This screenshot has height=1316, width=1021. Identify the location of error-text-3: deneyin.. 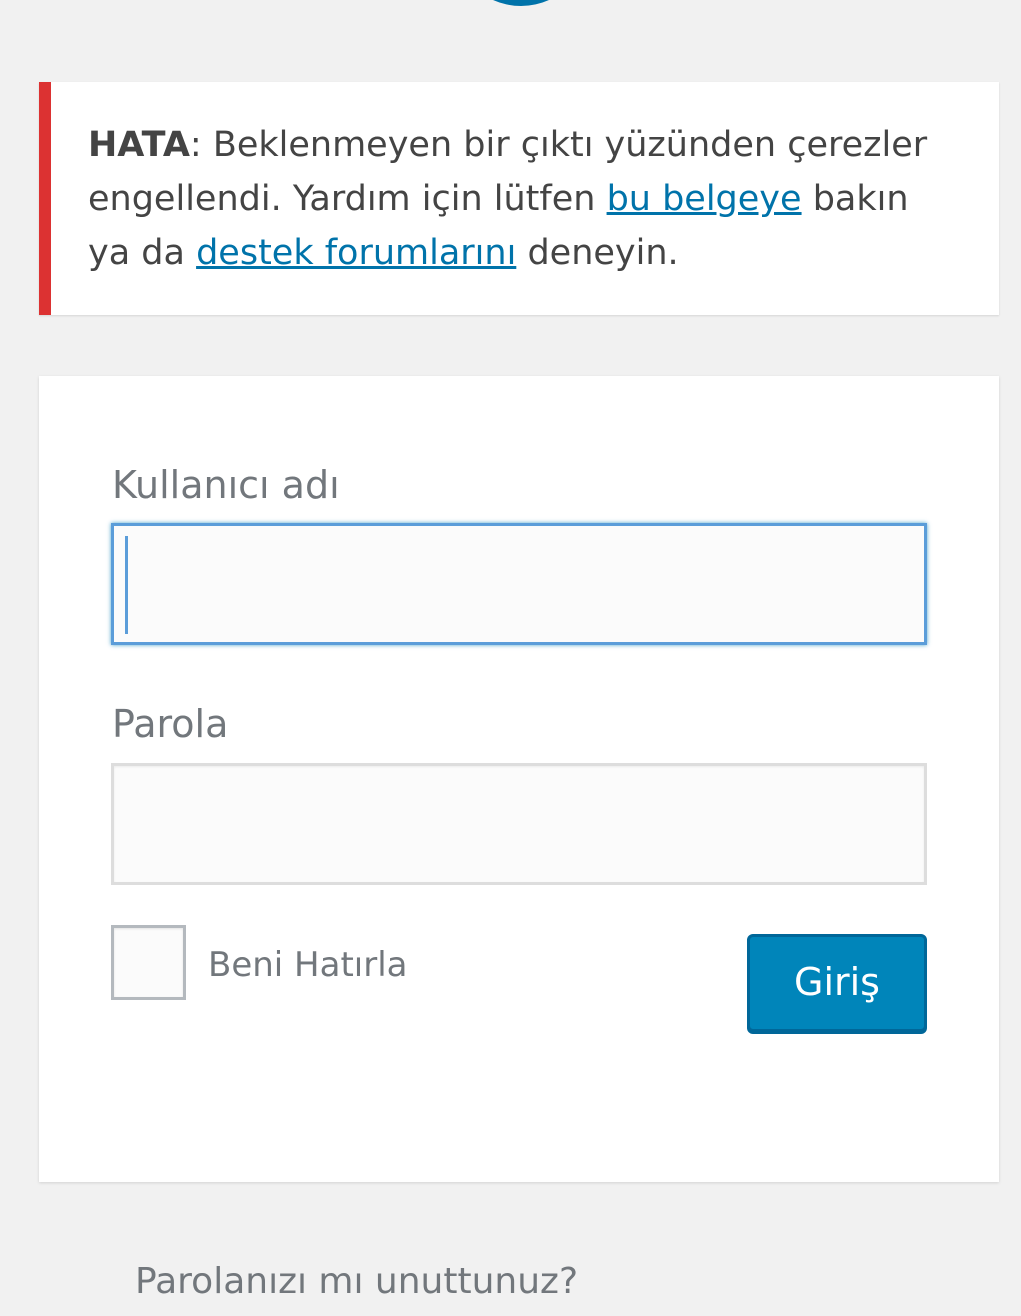
(597, 253).